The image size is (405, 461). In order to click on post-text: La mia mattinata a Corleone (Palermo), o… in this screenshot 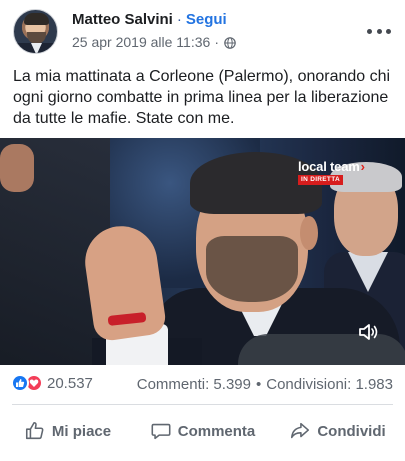, I will do `click(202, 97)`.